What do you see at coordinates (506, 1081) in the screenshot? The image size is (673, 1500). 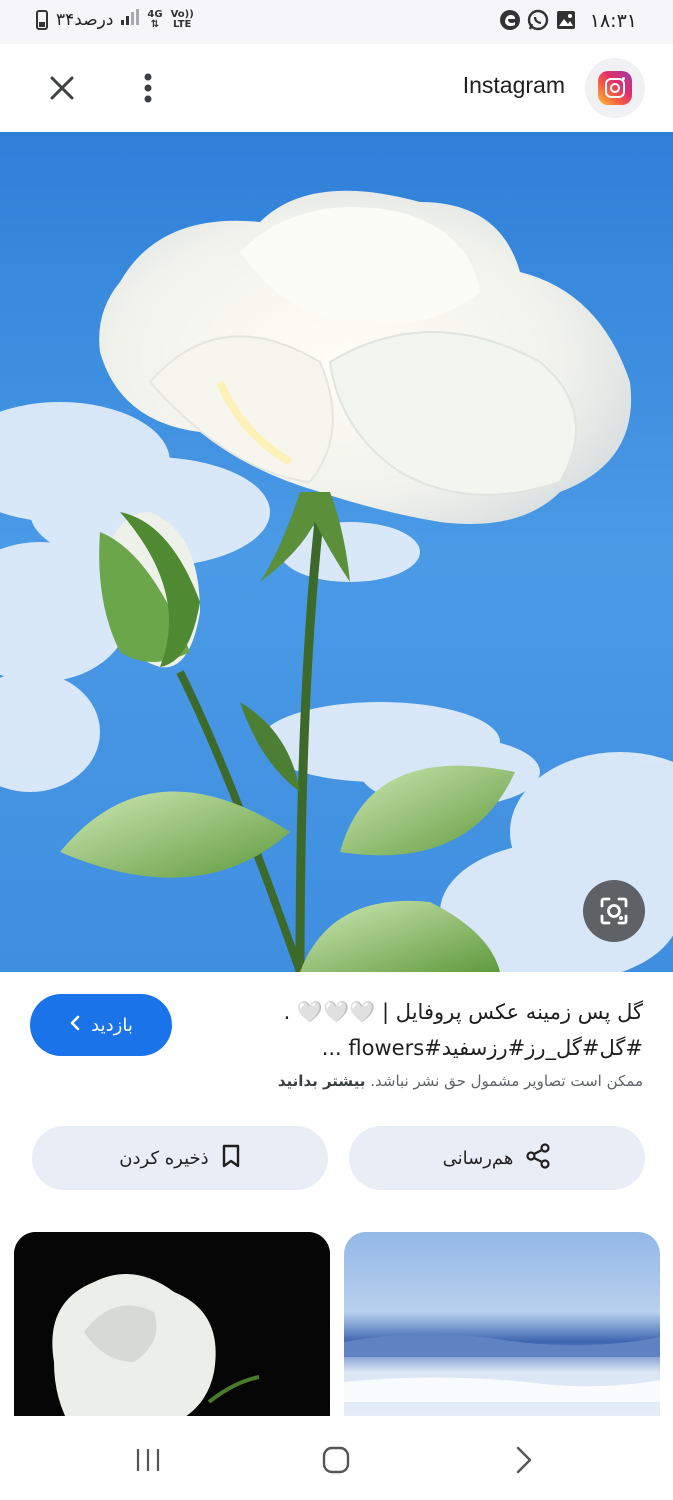 I see `copyright-text: ممکن است تصاویر مشمول حق نشر نباشد.` at bounding box center [506, 1081].